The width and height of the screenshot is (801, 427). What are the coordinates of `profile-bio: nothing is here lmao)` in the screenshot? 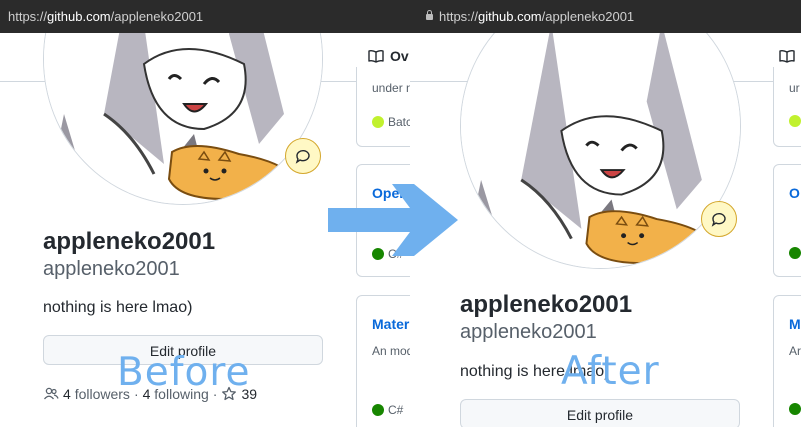 It's located at (118, 307).